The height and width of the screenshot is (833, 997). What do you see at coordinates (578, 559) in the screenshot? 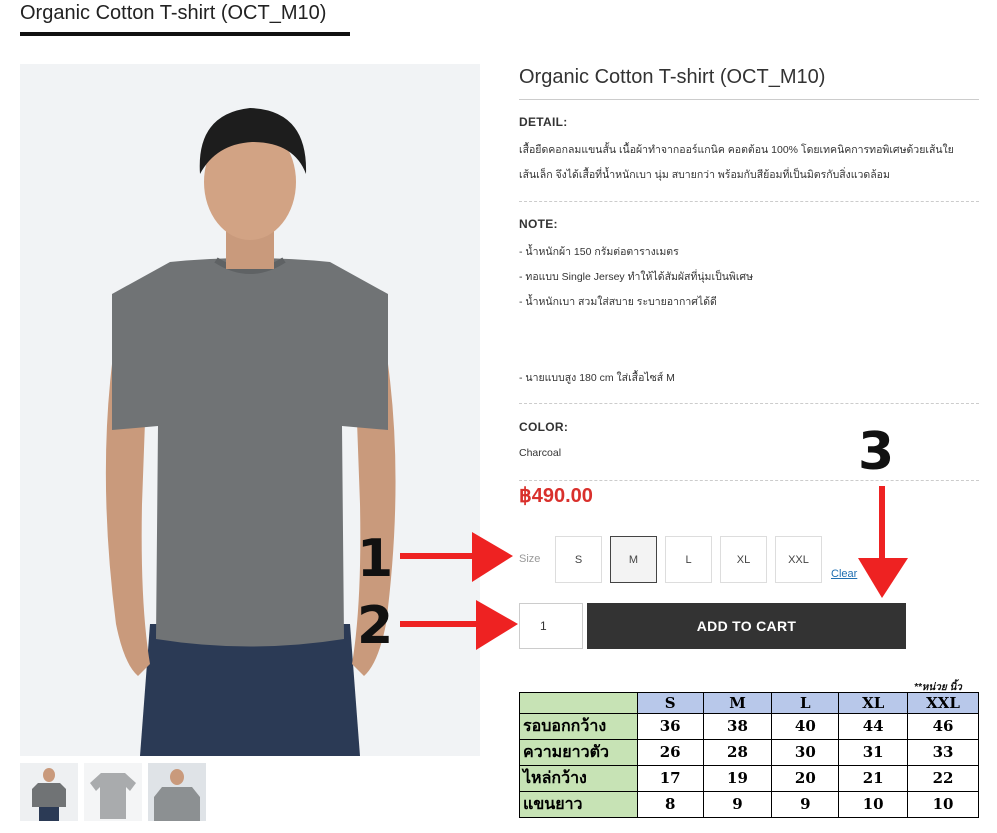
I see `size-option-s: S` at bounding box center [578, 559].